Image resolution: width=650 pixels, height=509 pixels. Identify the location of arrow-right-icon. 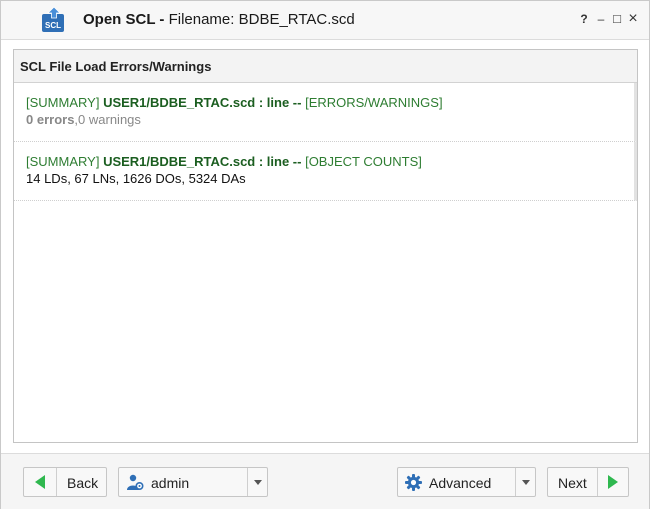
(613, 482).